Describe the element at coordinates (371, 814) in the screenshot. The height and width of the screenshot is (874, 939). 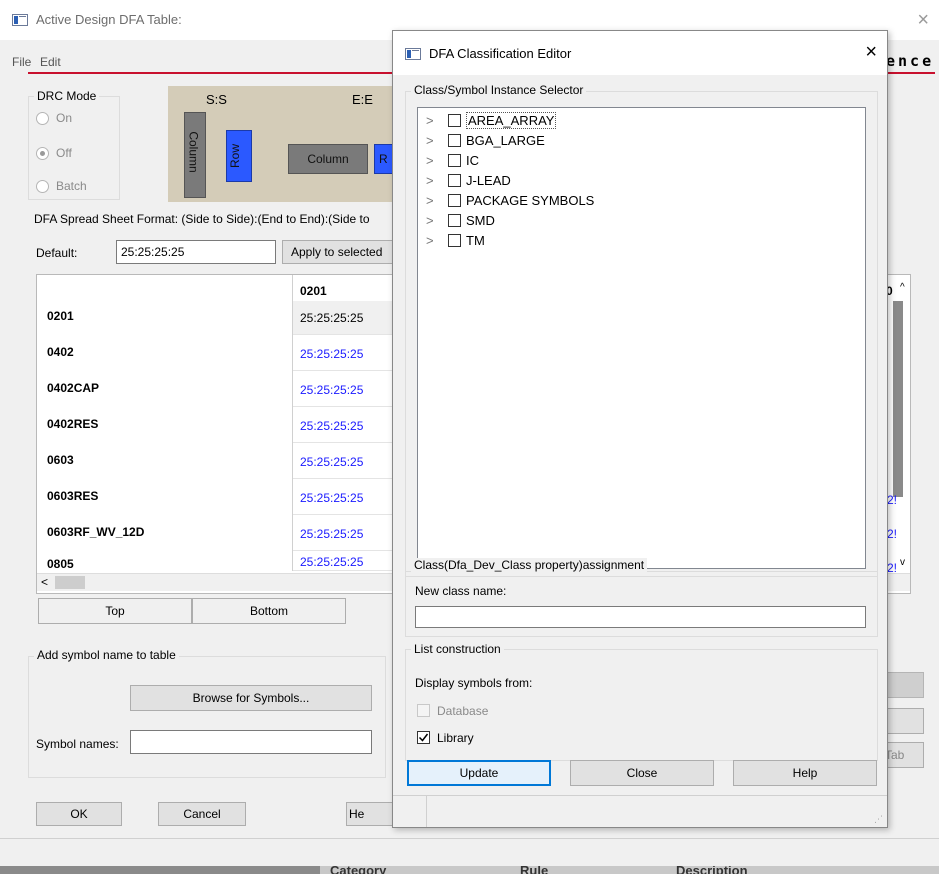
I see `help-button-partial: He` at that location.